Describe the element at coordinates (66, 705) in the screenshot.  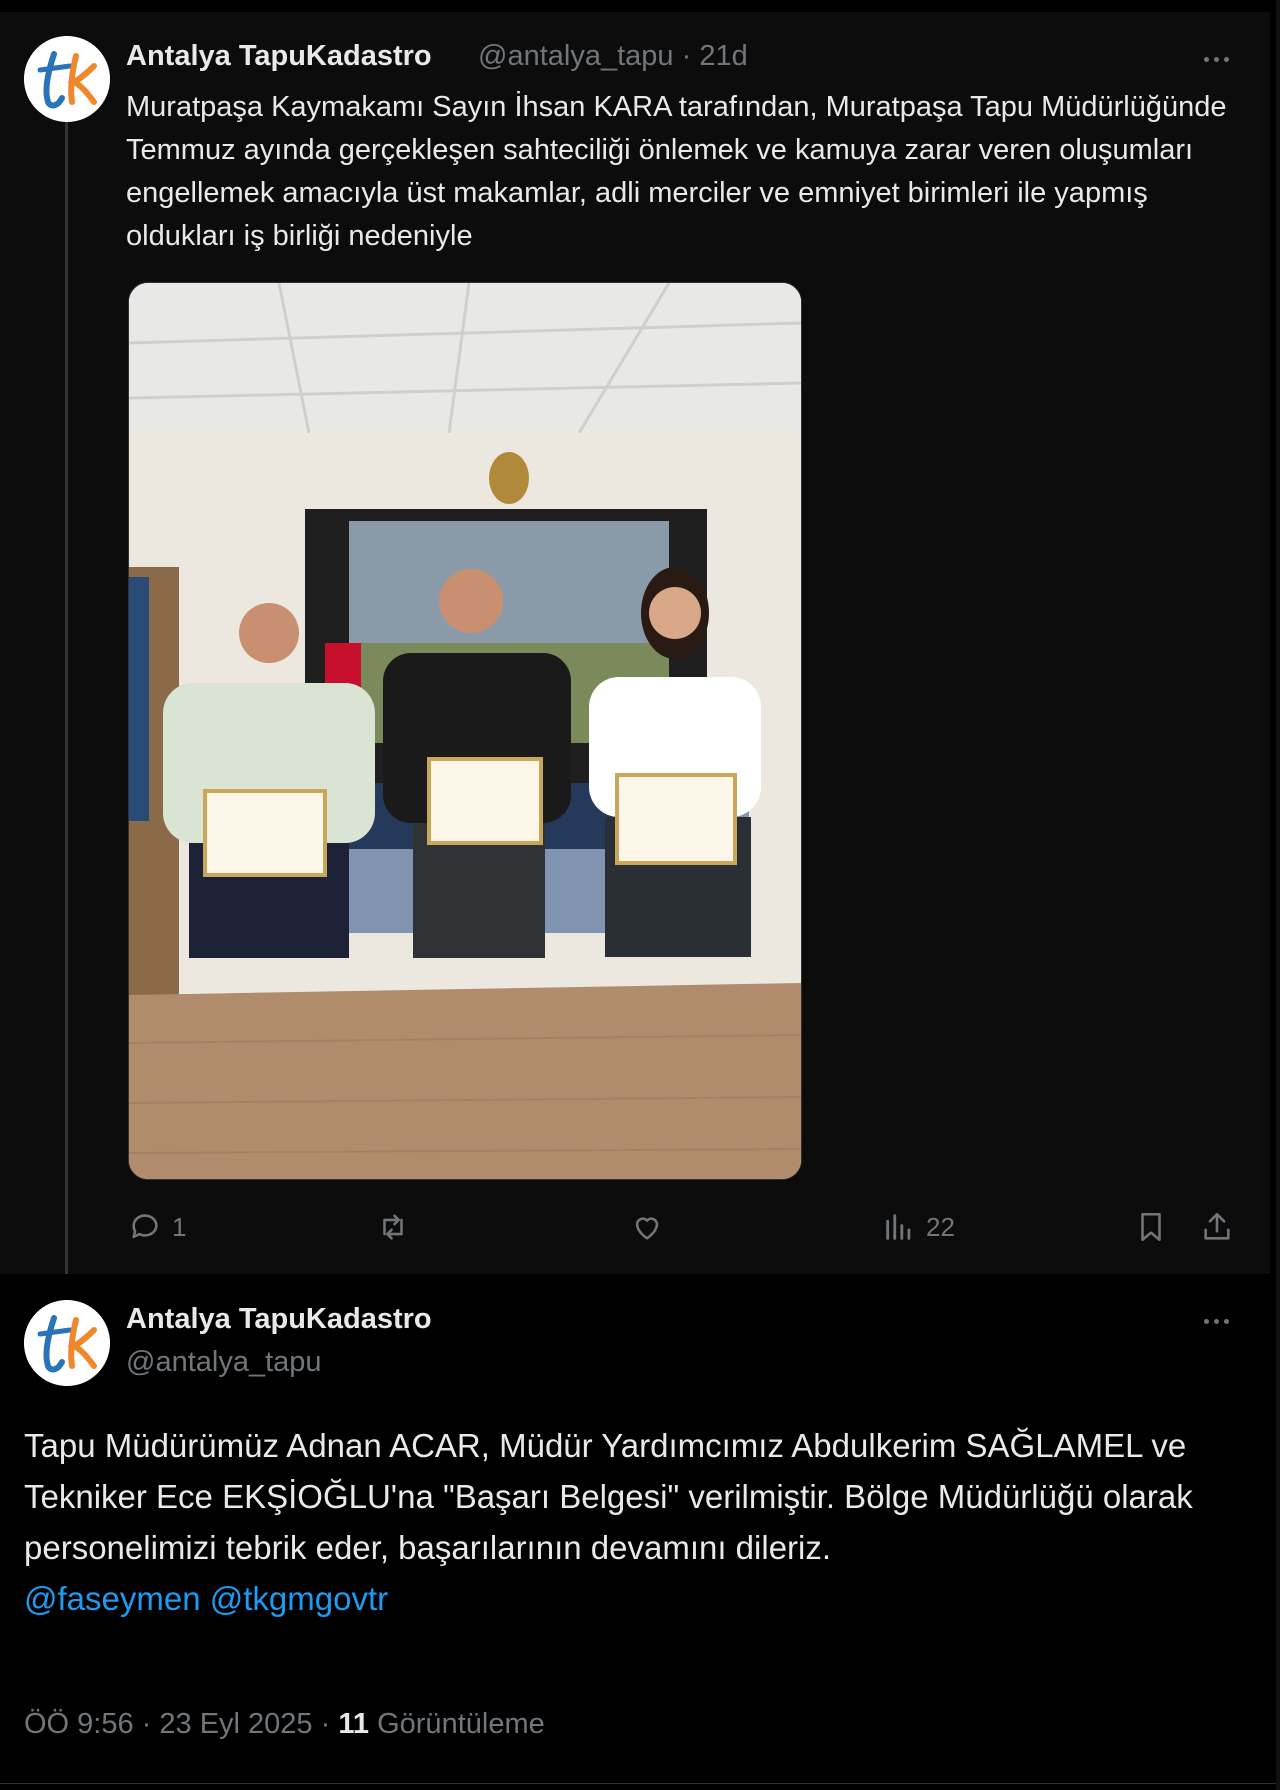
I see `thread-connector-line` at that location.